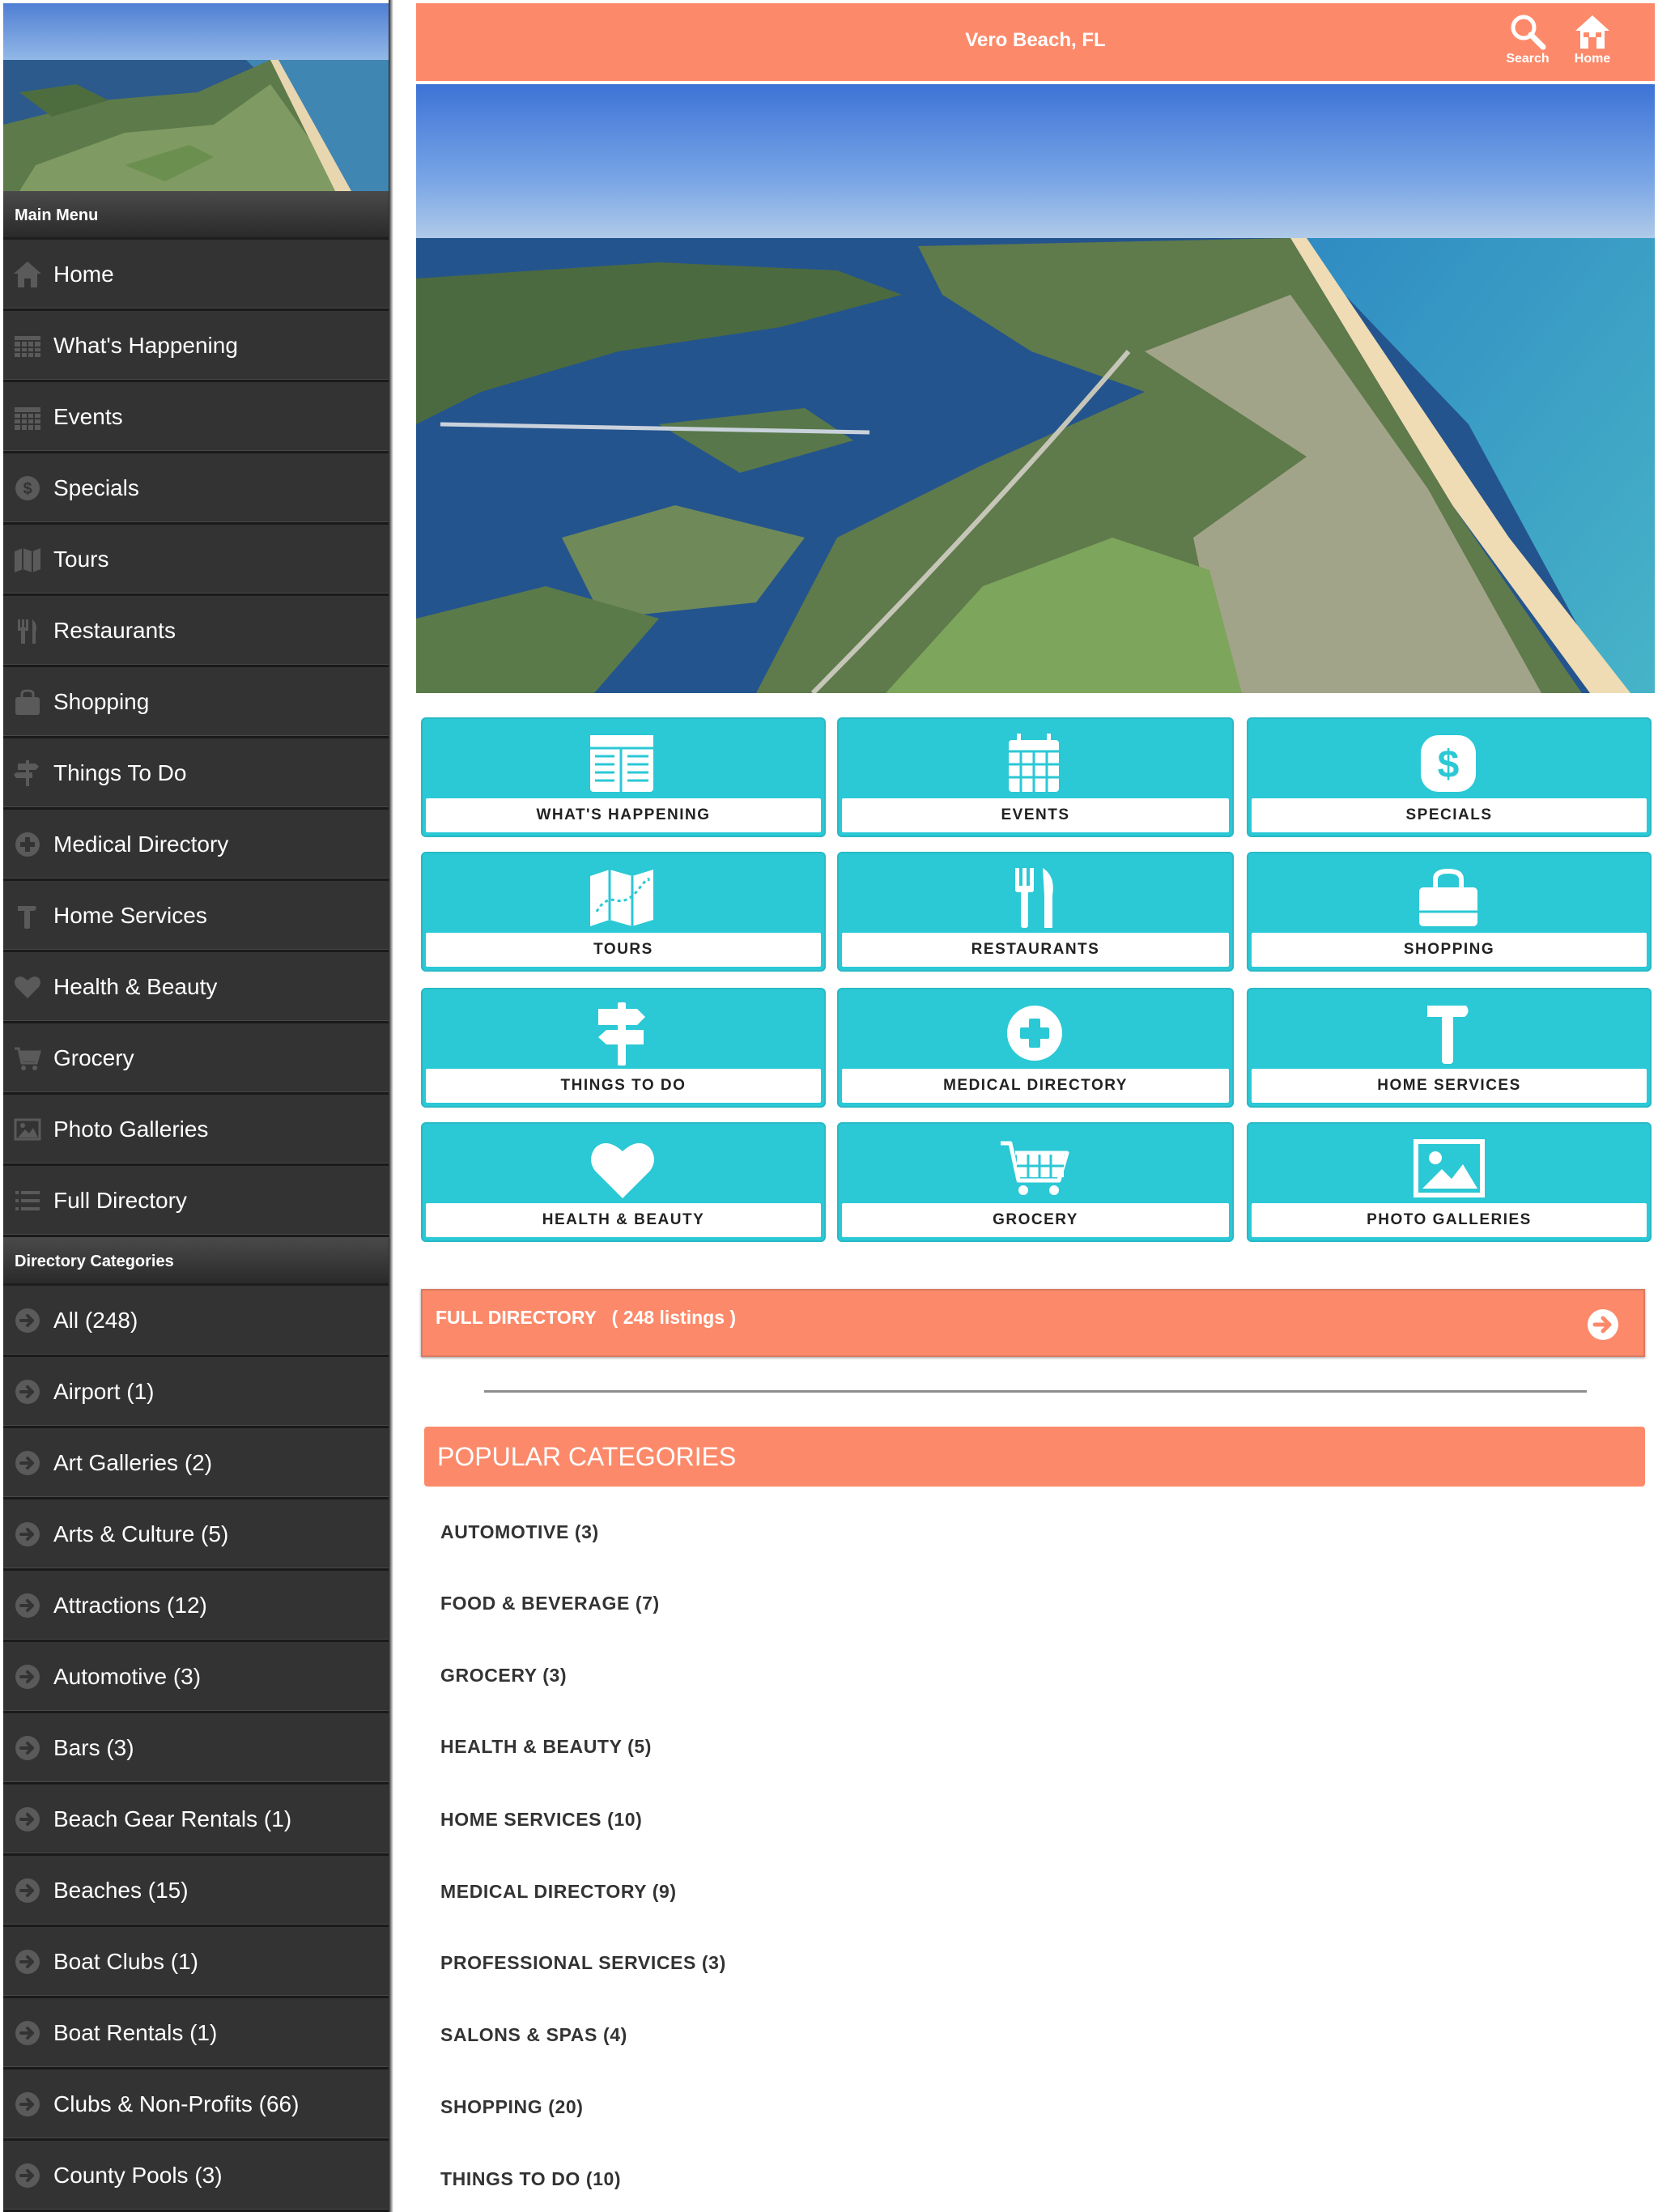 The image size is (1658, 2212). I want to click on category-item-label: Art Galleries (2), so click(133, 1462).